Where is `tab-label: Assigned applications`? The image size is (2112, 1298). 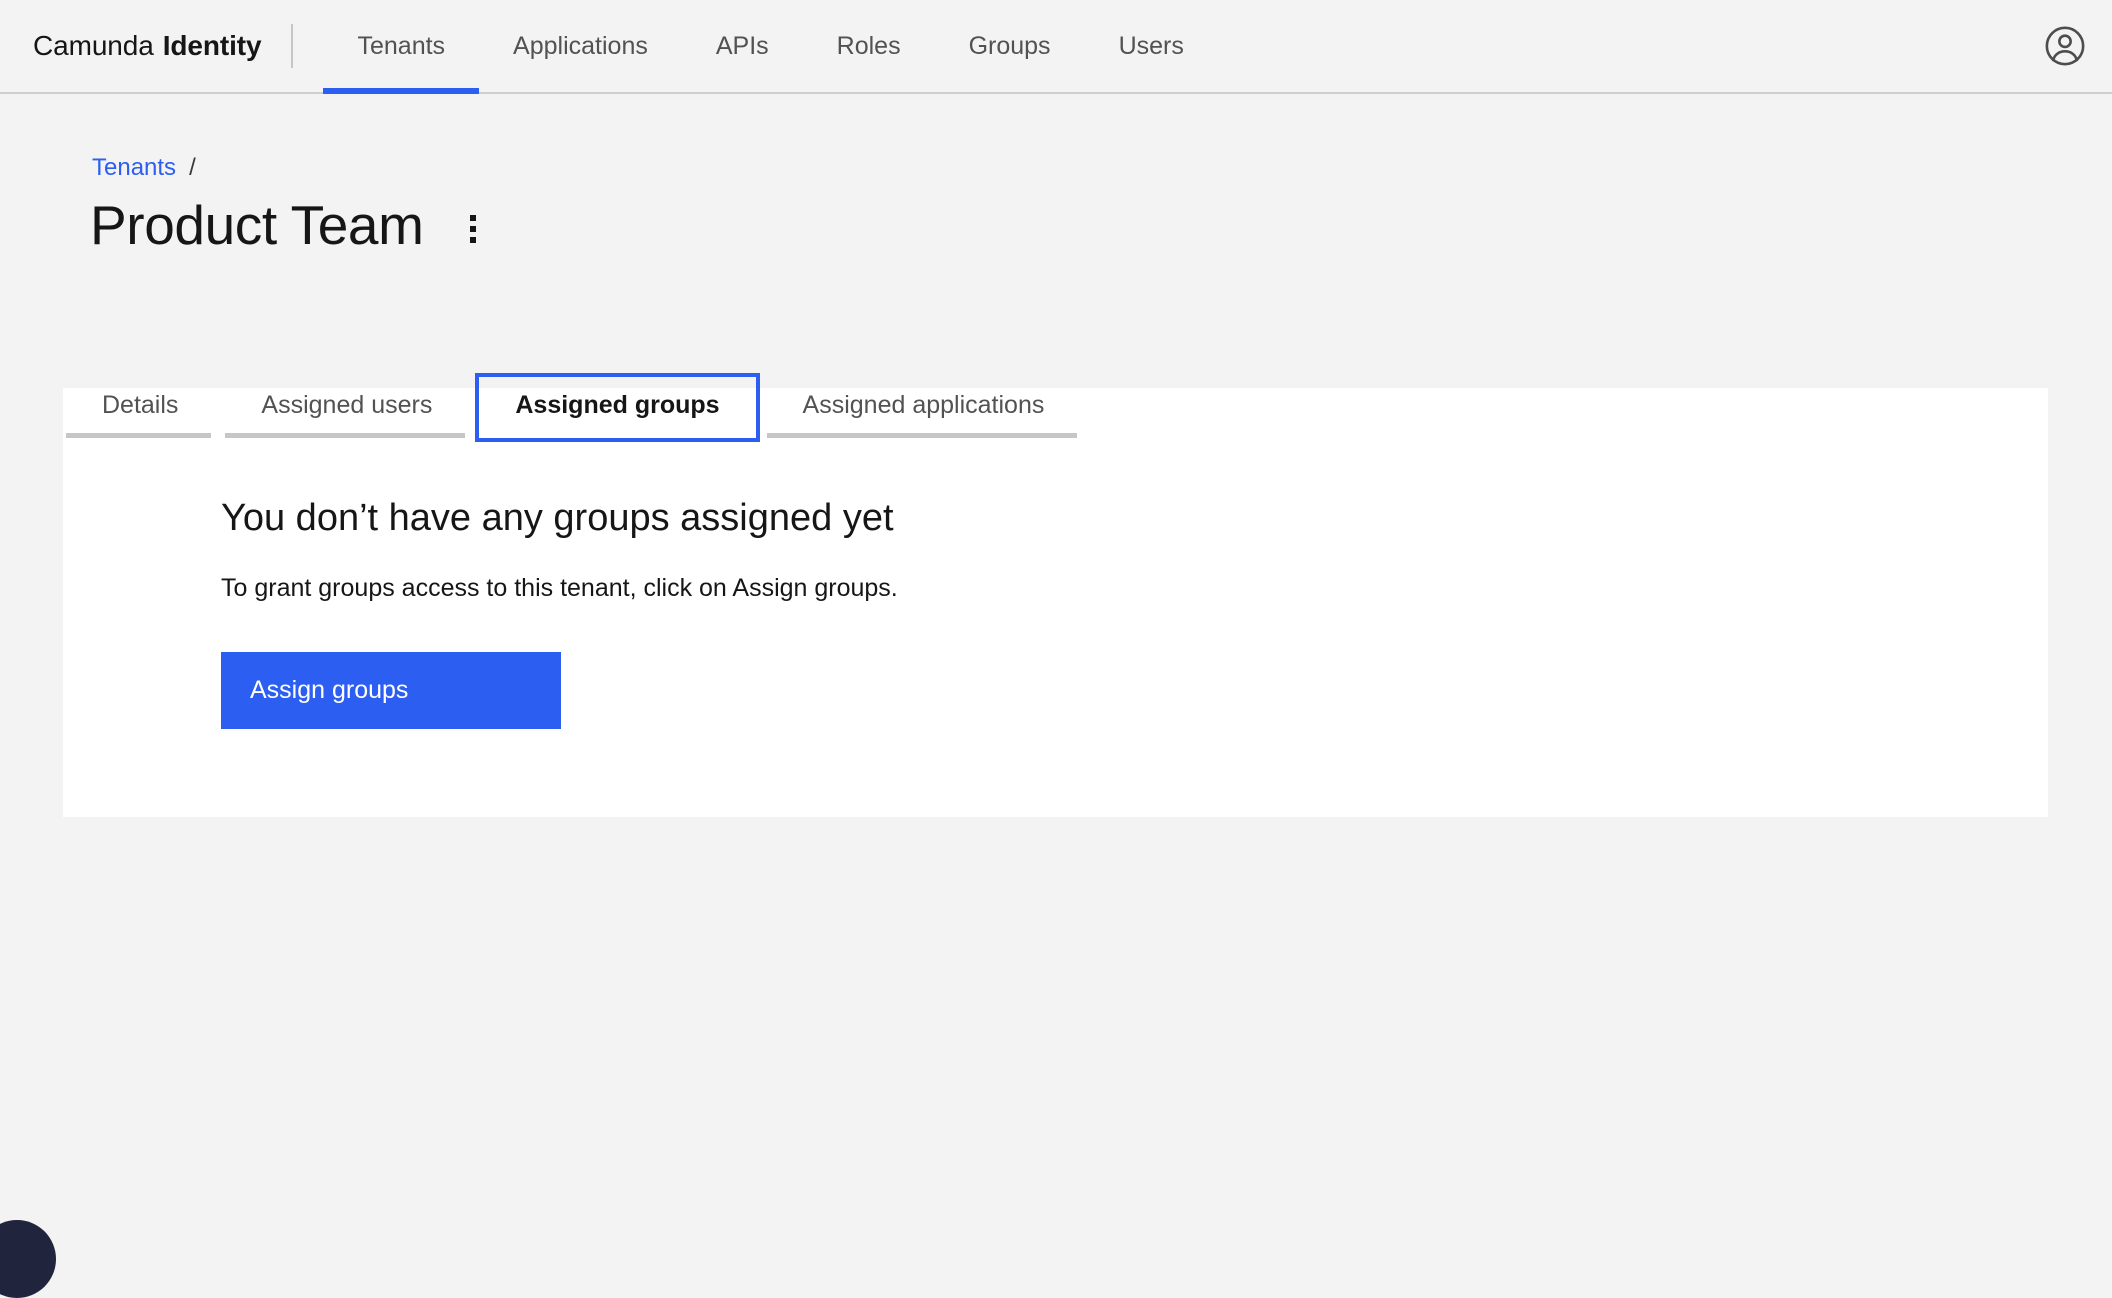 tab-label: Assigned applications is located at coordinates (923, 405).